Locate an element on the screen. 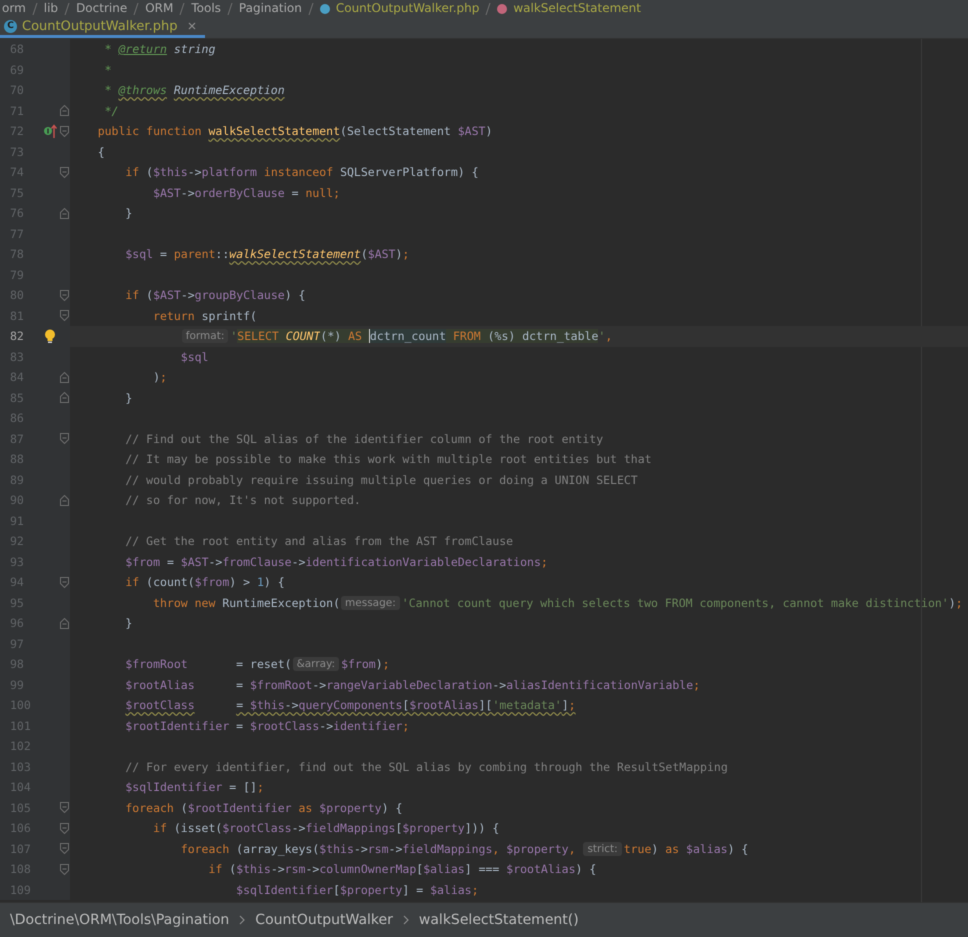  parameter-hint: format: is located at coordinates (205, 336).